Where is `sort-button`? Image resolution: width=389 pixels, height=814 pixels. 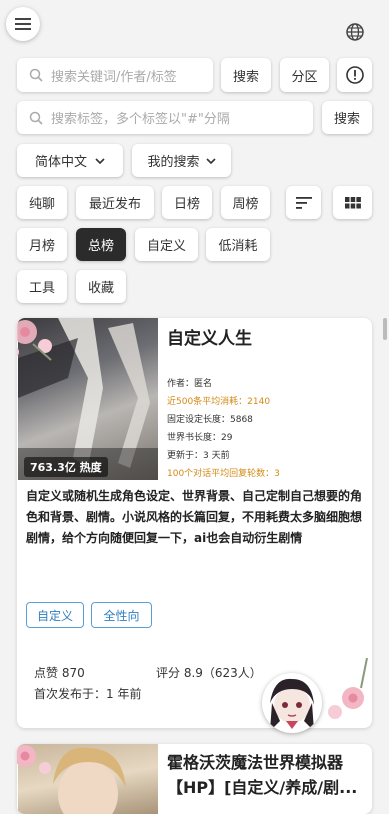 sort-button is located at coordinates (303, 202).